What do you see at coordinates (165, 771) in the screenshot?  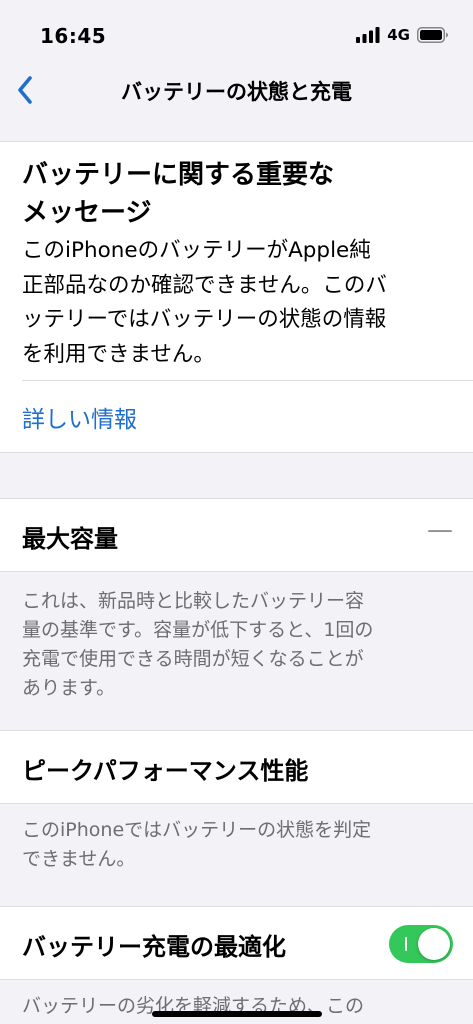 I see `peak-performance-label: ピークパフォーマンス性能` at bounding box center [165, 771].